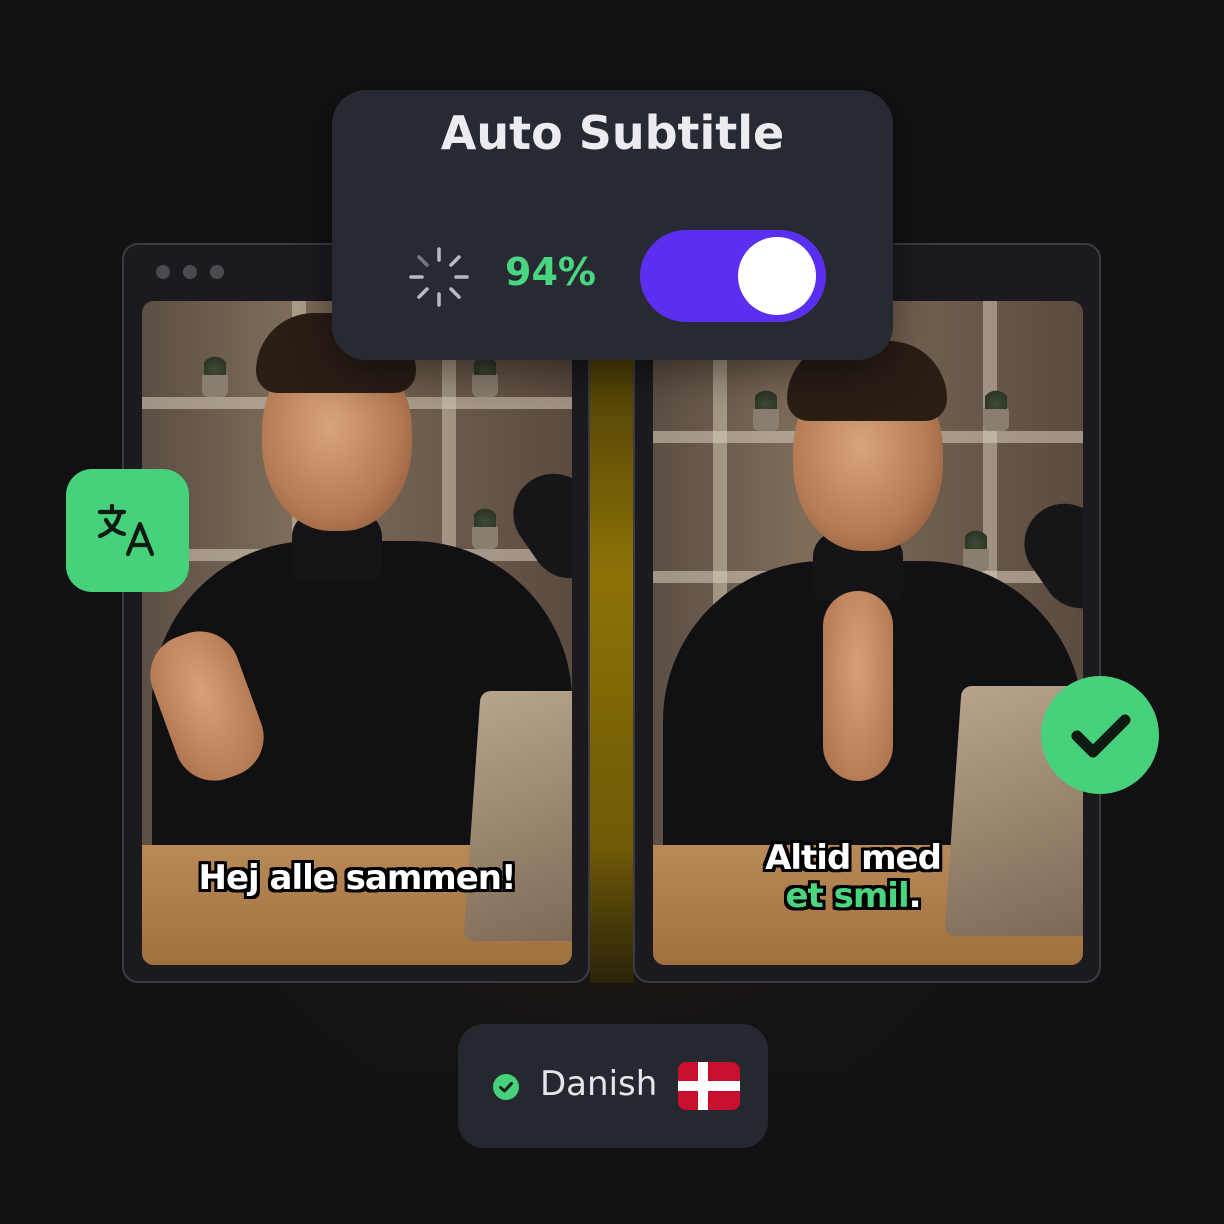 The image size is (1224, 1224). Describe the element at coordinates (612, 133) in the screenshot. I see `card-title: Auto Subtitle` at that location.